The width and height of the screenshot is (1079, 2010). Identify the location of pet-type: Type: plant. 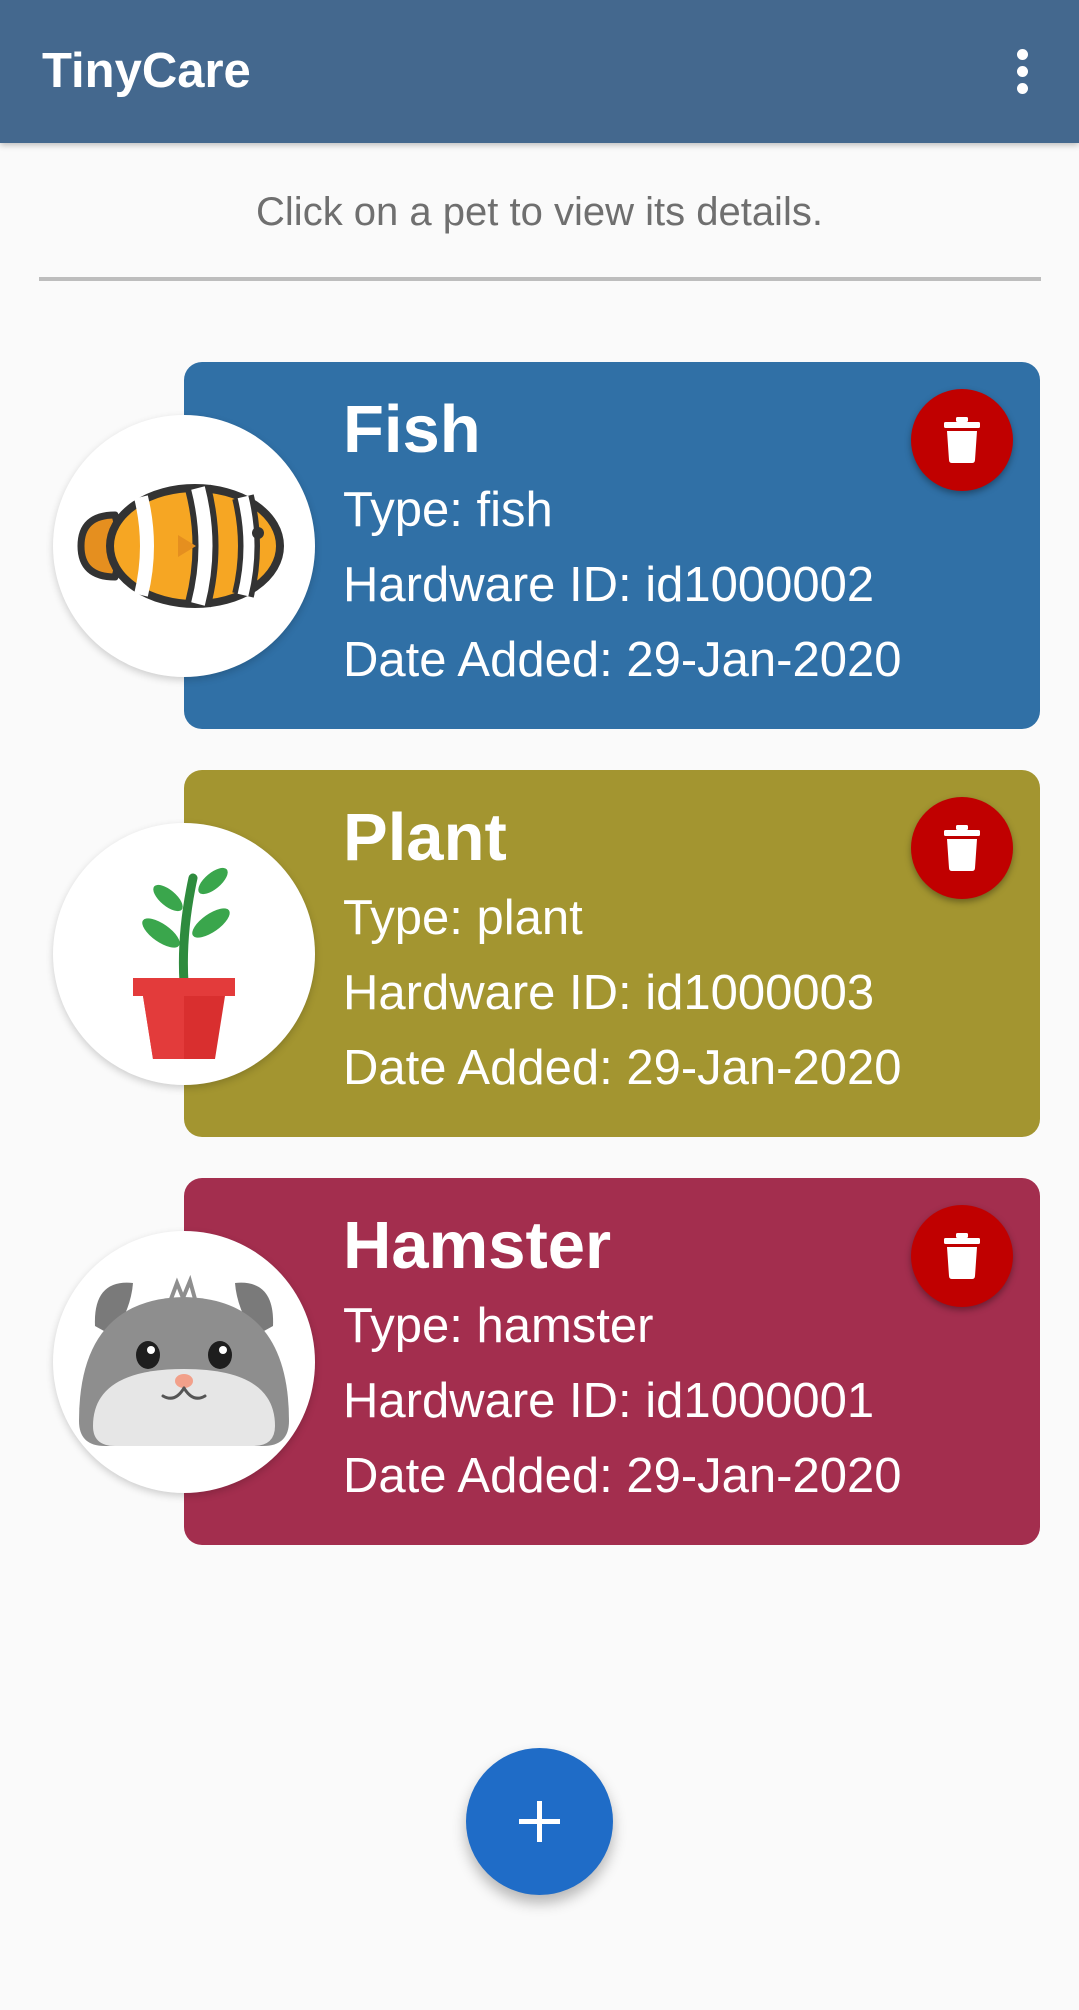
(463, 918).